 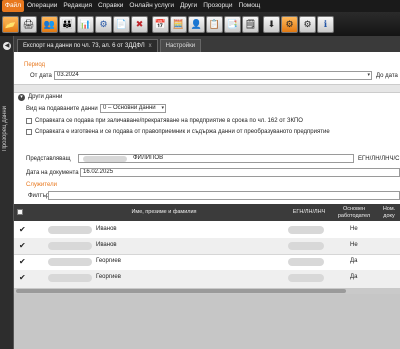 What do you see at coordinates (62, 109) in the screenshot?
I see `submission-type-label: Вид на подаваните данни` at bounding box center [62, 109].